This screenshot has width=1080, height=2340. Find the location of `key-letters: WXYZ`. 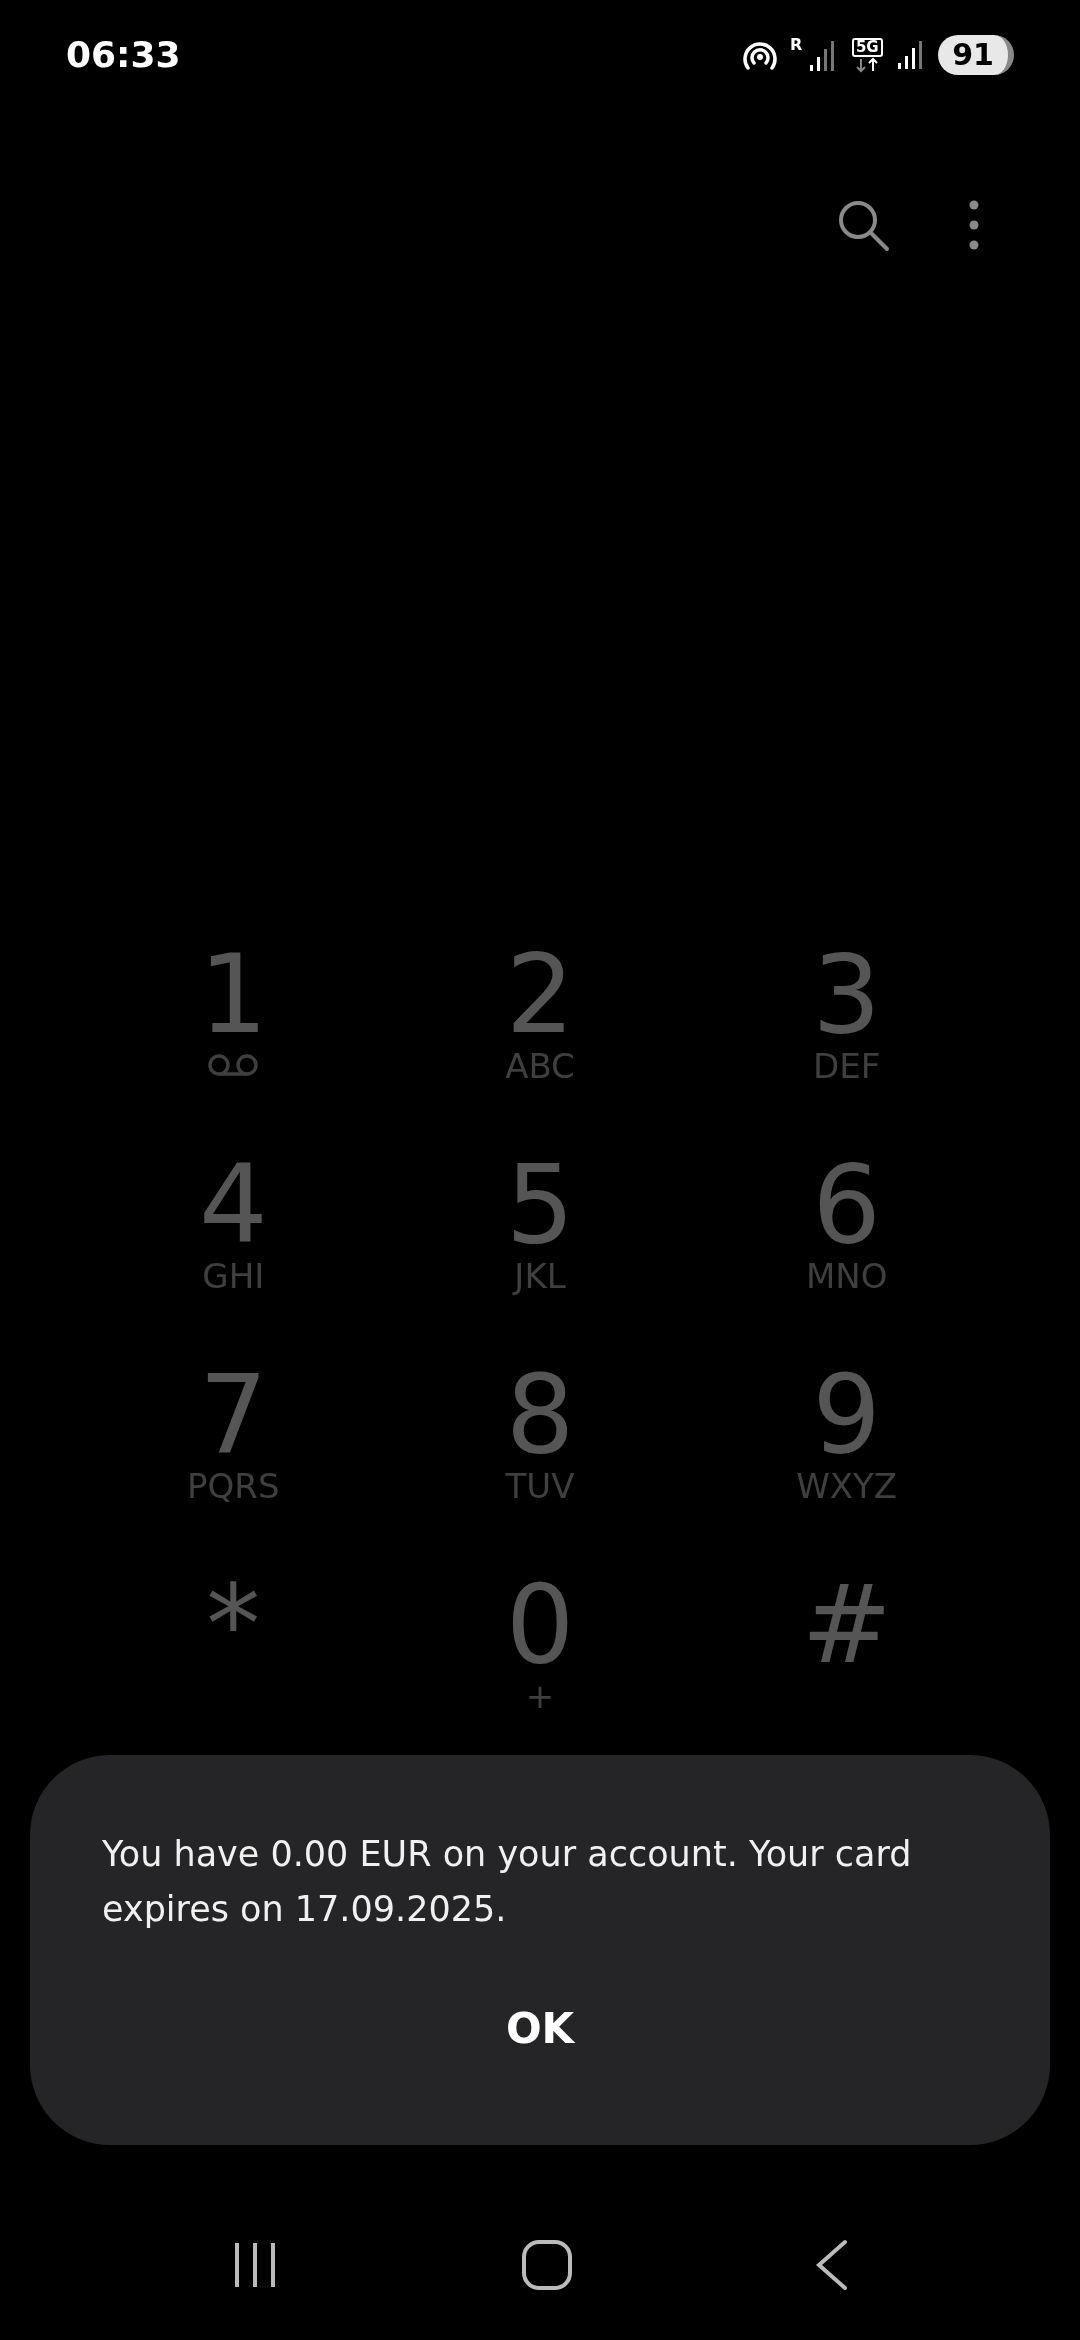

key-letters: WXYZ is located at coordinates (847, 1486).